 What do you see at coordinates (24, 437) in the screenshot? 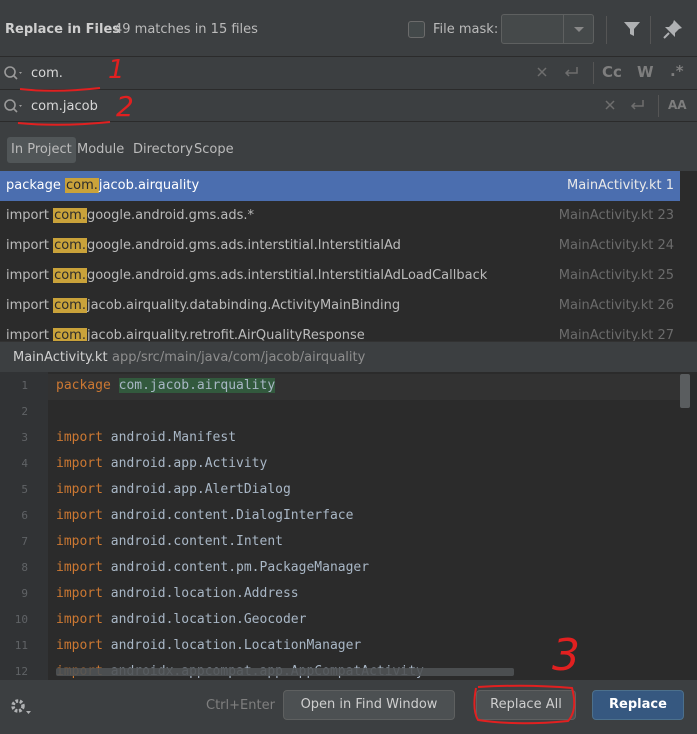
I see `line-number: 3` at bounding box center [24, 437].